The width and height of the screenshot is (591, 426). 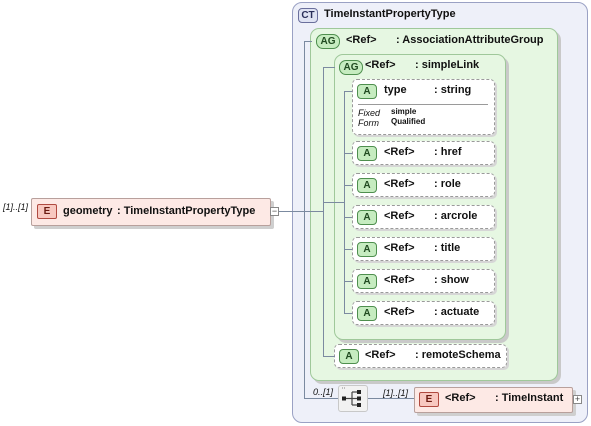 I want to click on connector-root, so click(x=285, y=211).